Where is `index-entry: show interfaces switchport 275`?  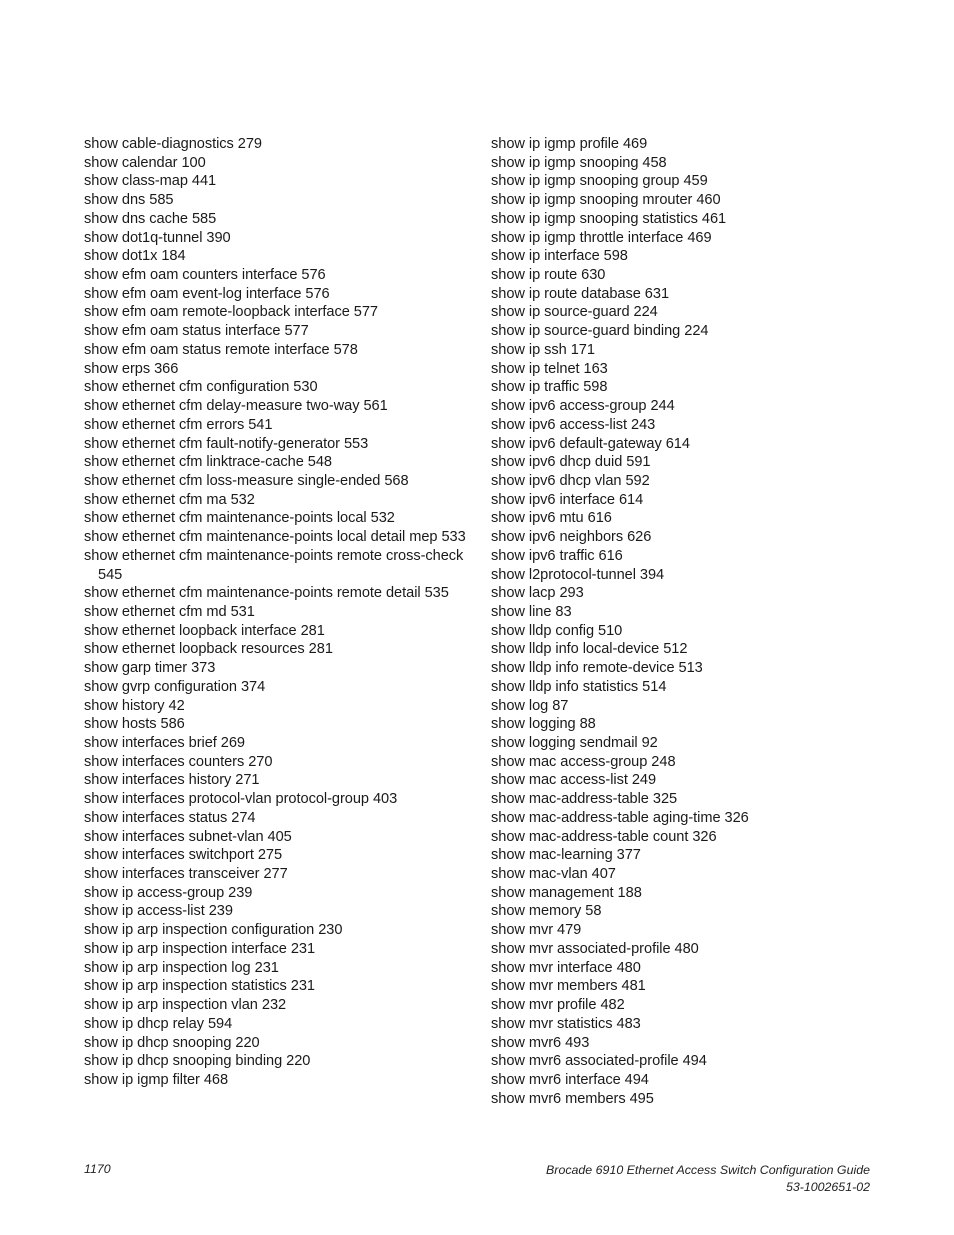 index-entry: show interfaces switchport 275 is located at coordinates (183, 855).